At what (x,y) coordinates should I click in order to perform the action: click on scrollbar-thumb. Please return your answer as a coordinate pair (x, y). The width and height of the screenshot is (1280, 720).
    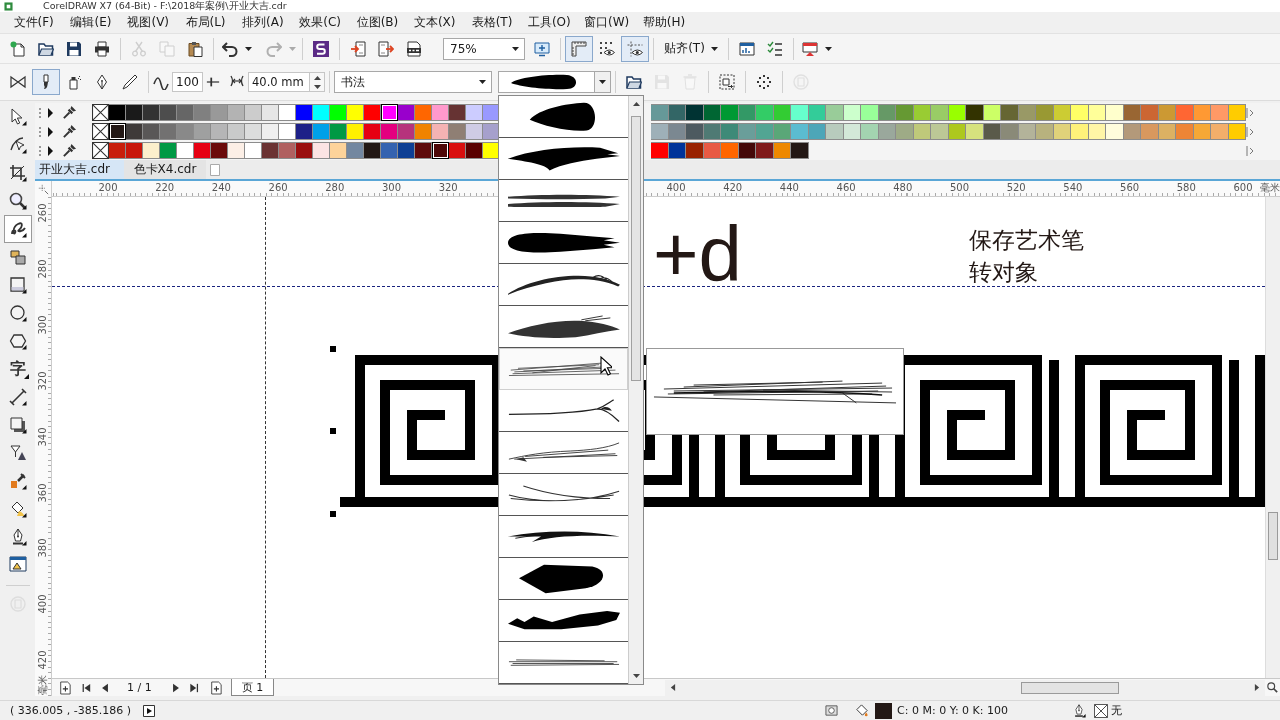
    Looking at the image, I should click on (636, 248).